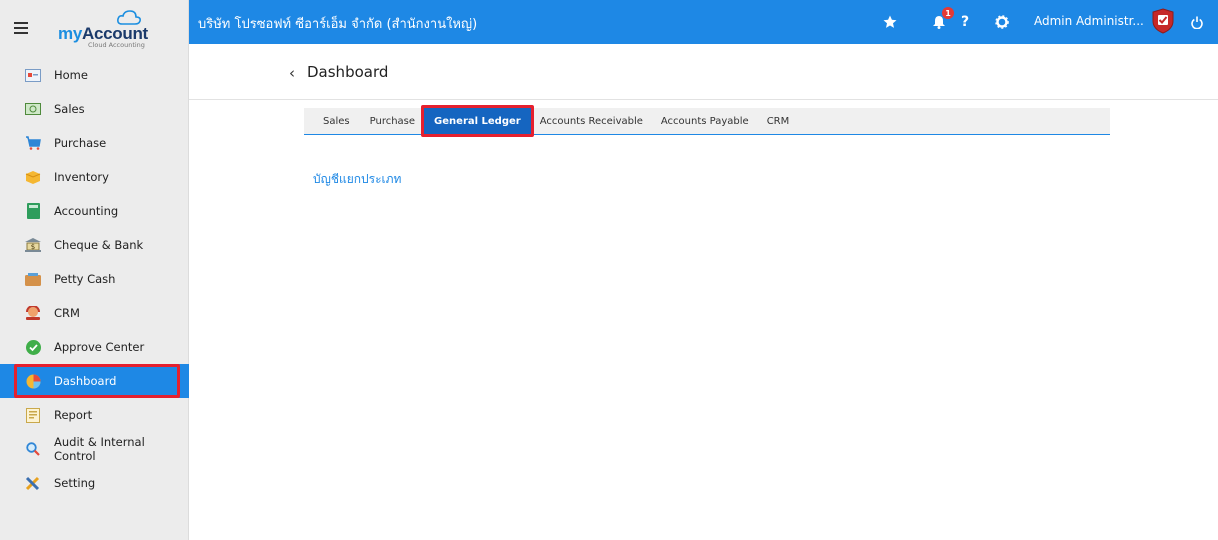 This screenshot has width=1218, height=540. I want to click on hamburger-menu-icon, so click(21, 28).